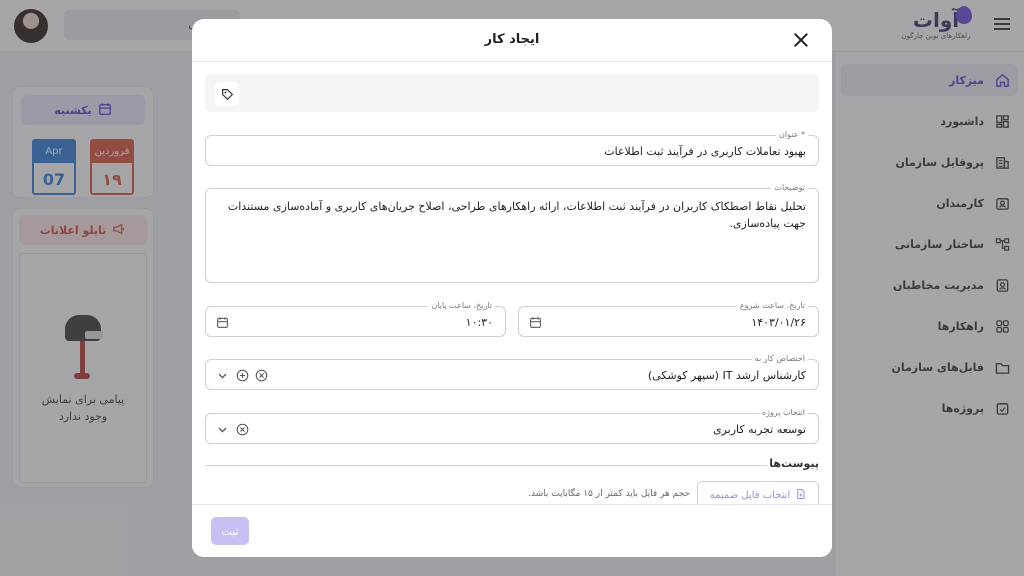  Describe the element at coordinates (800, 495) in the screenshot. I see `attach-file-icon` at that location.